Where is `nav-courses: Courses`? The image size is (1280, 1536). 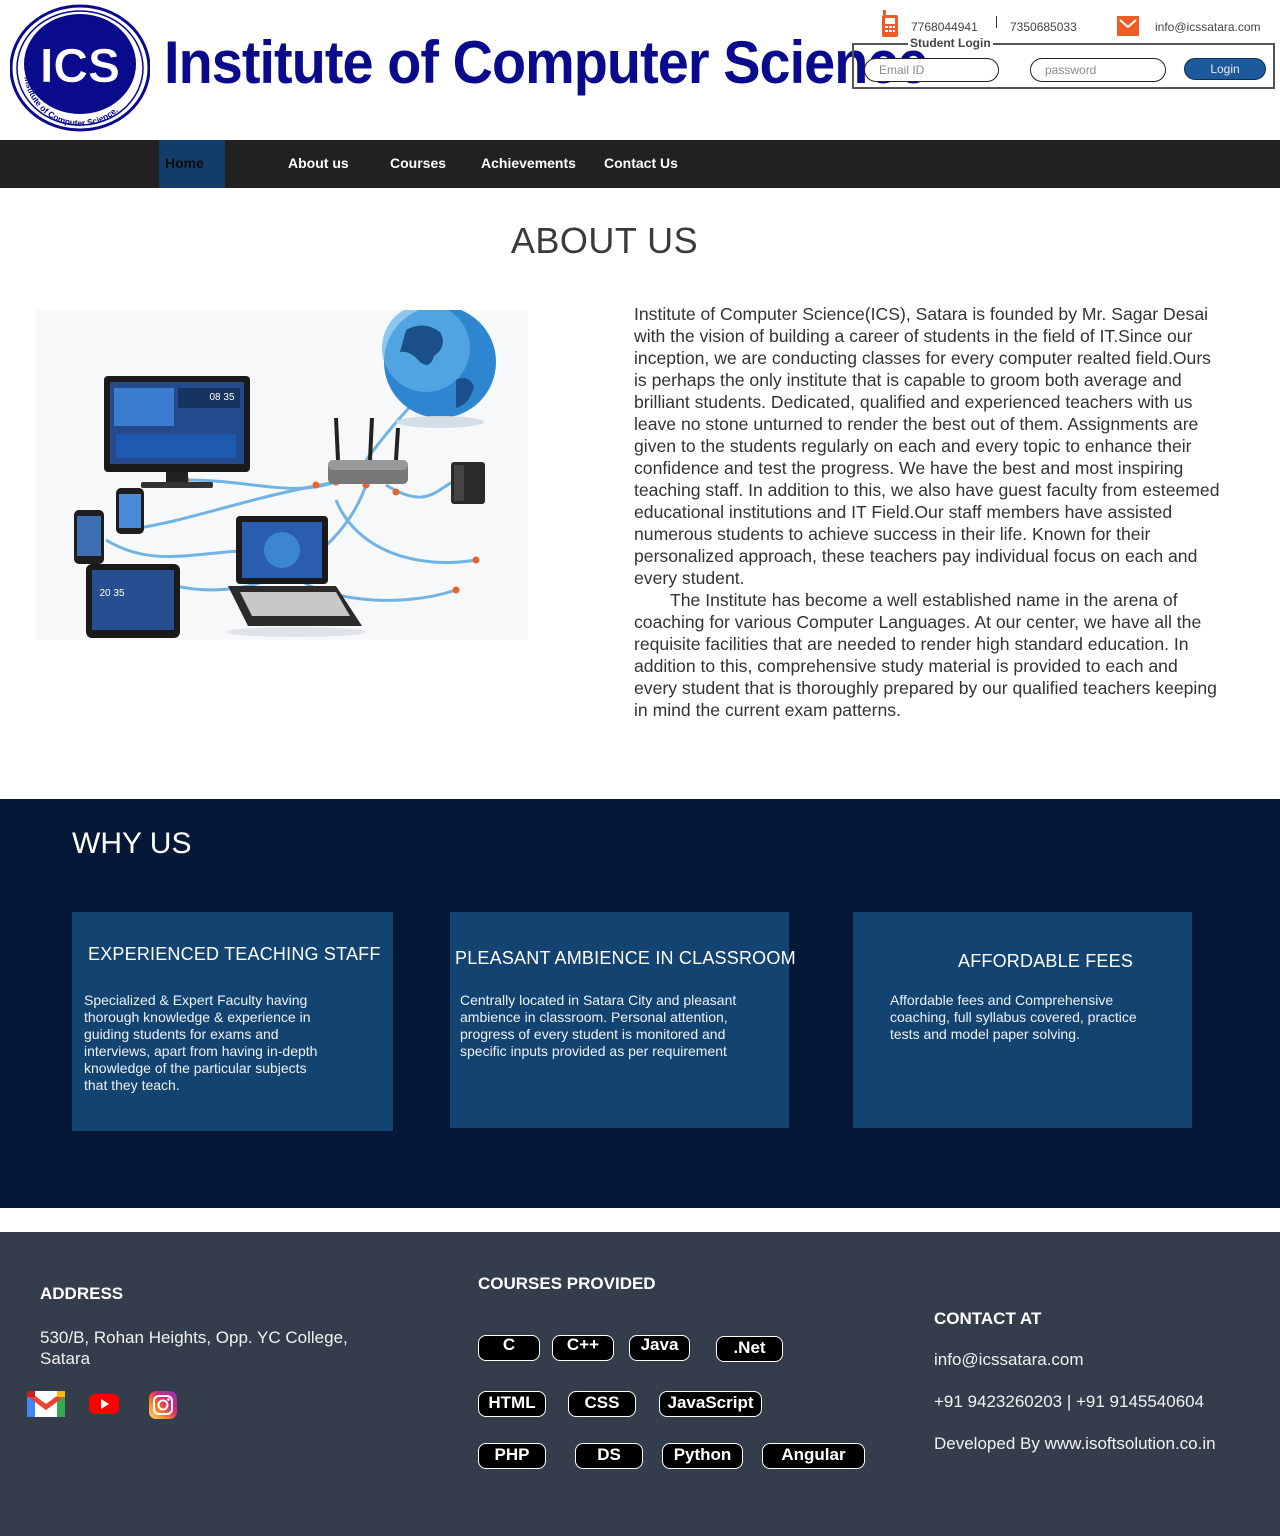
nav-courses: Courses is located at coordinates (418, 164).